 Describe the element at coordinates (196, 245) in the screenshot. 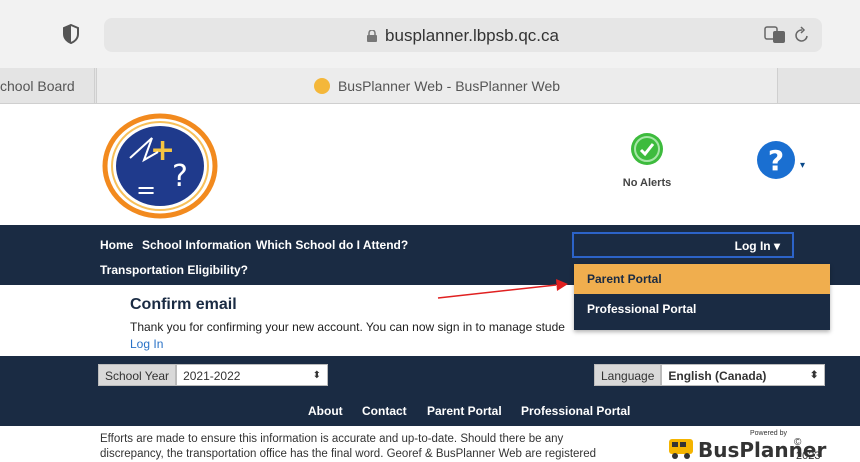

I see `nav-school-information: School Information` at that location.